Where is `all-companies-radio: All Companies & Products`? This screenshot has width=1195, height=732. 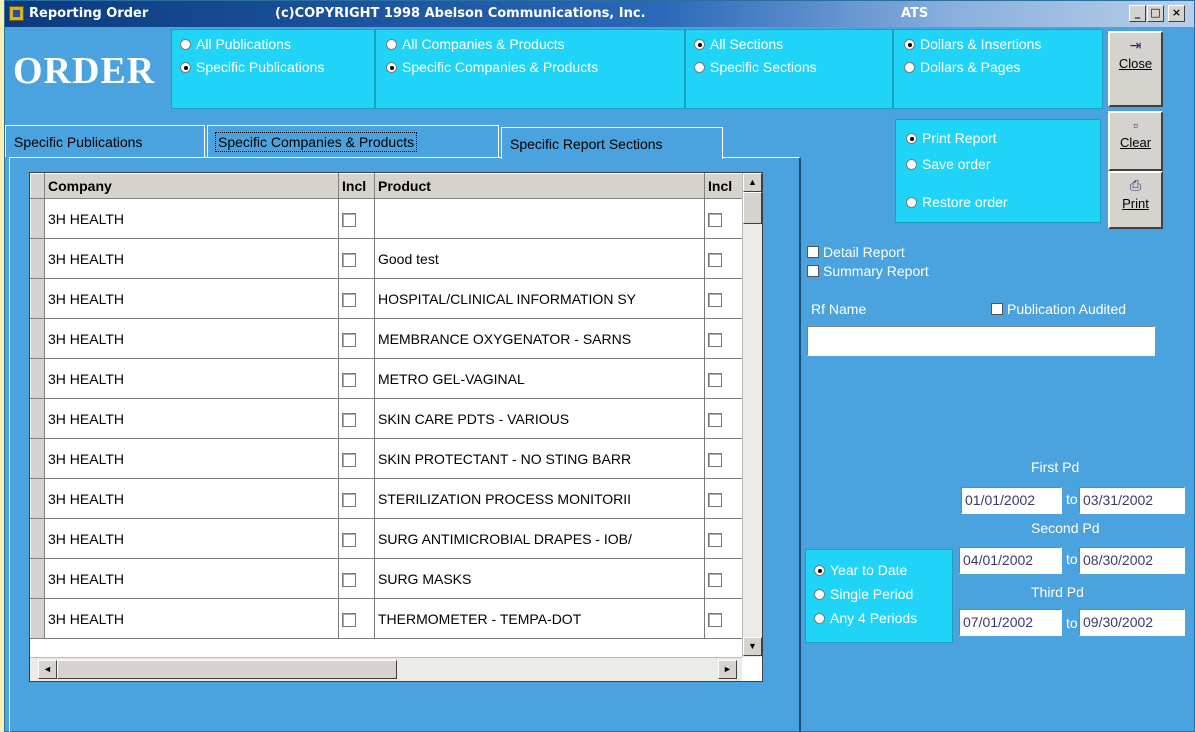 all-companies-radio: All Companies & Products is located at coordinates (475, 44).